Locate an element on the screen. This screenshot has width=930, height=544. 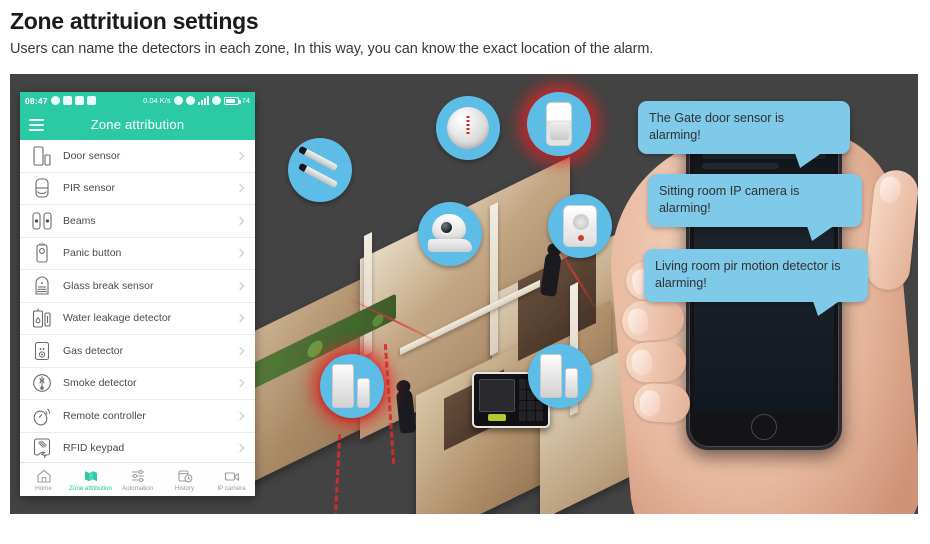
pin-ip-camera is located at coordinates (450, 234).